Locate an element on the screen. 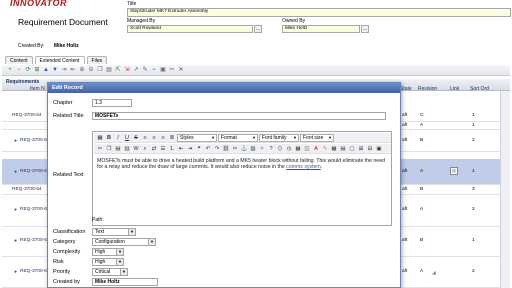  attach-icon: ⌁ is located at coordinates (154, 70).